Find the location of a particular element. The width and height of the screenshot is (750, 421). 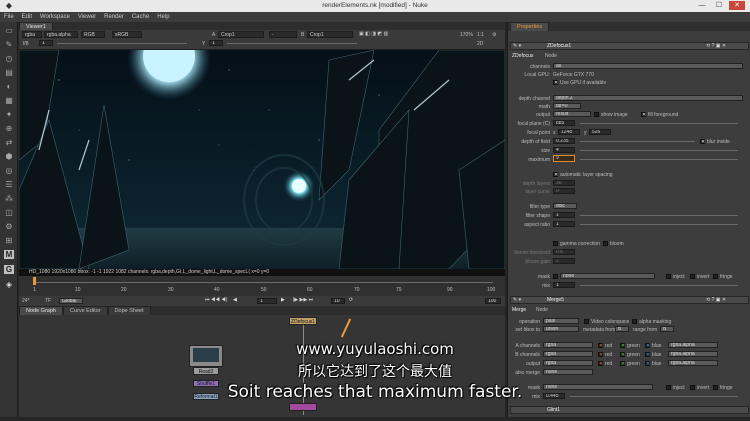

use-gpu-checkbox: ✕ is located at coordinates (555, 83).